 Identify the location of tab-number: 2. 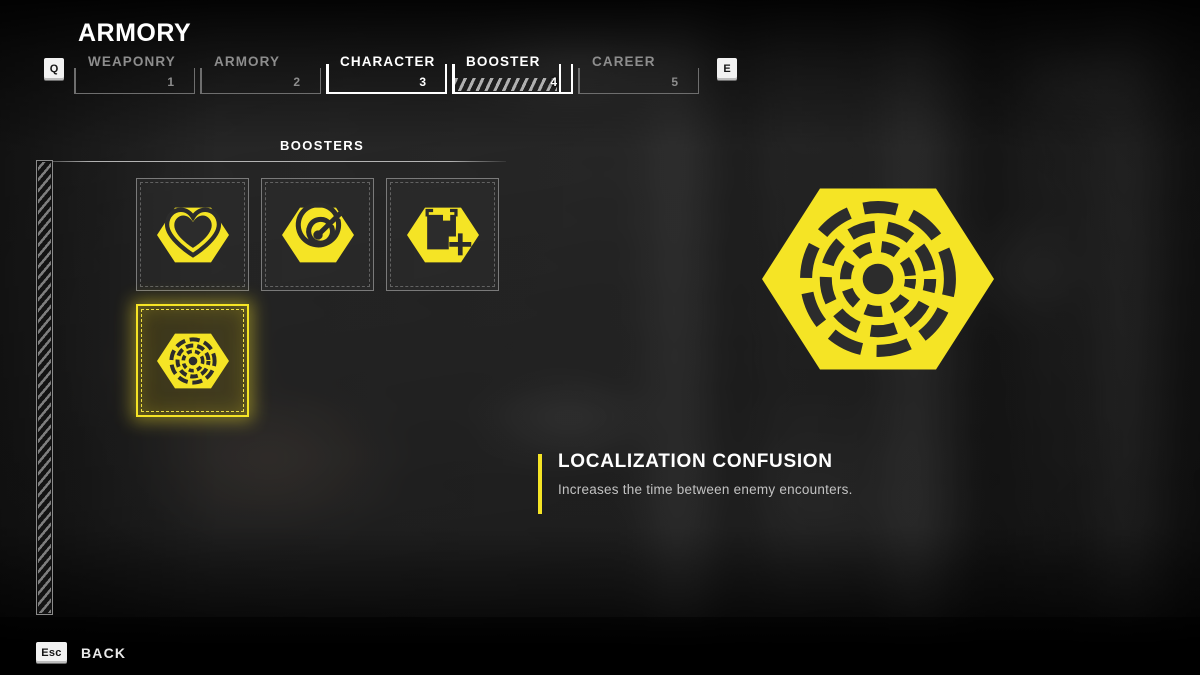
(296, 82).